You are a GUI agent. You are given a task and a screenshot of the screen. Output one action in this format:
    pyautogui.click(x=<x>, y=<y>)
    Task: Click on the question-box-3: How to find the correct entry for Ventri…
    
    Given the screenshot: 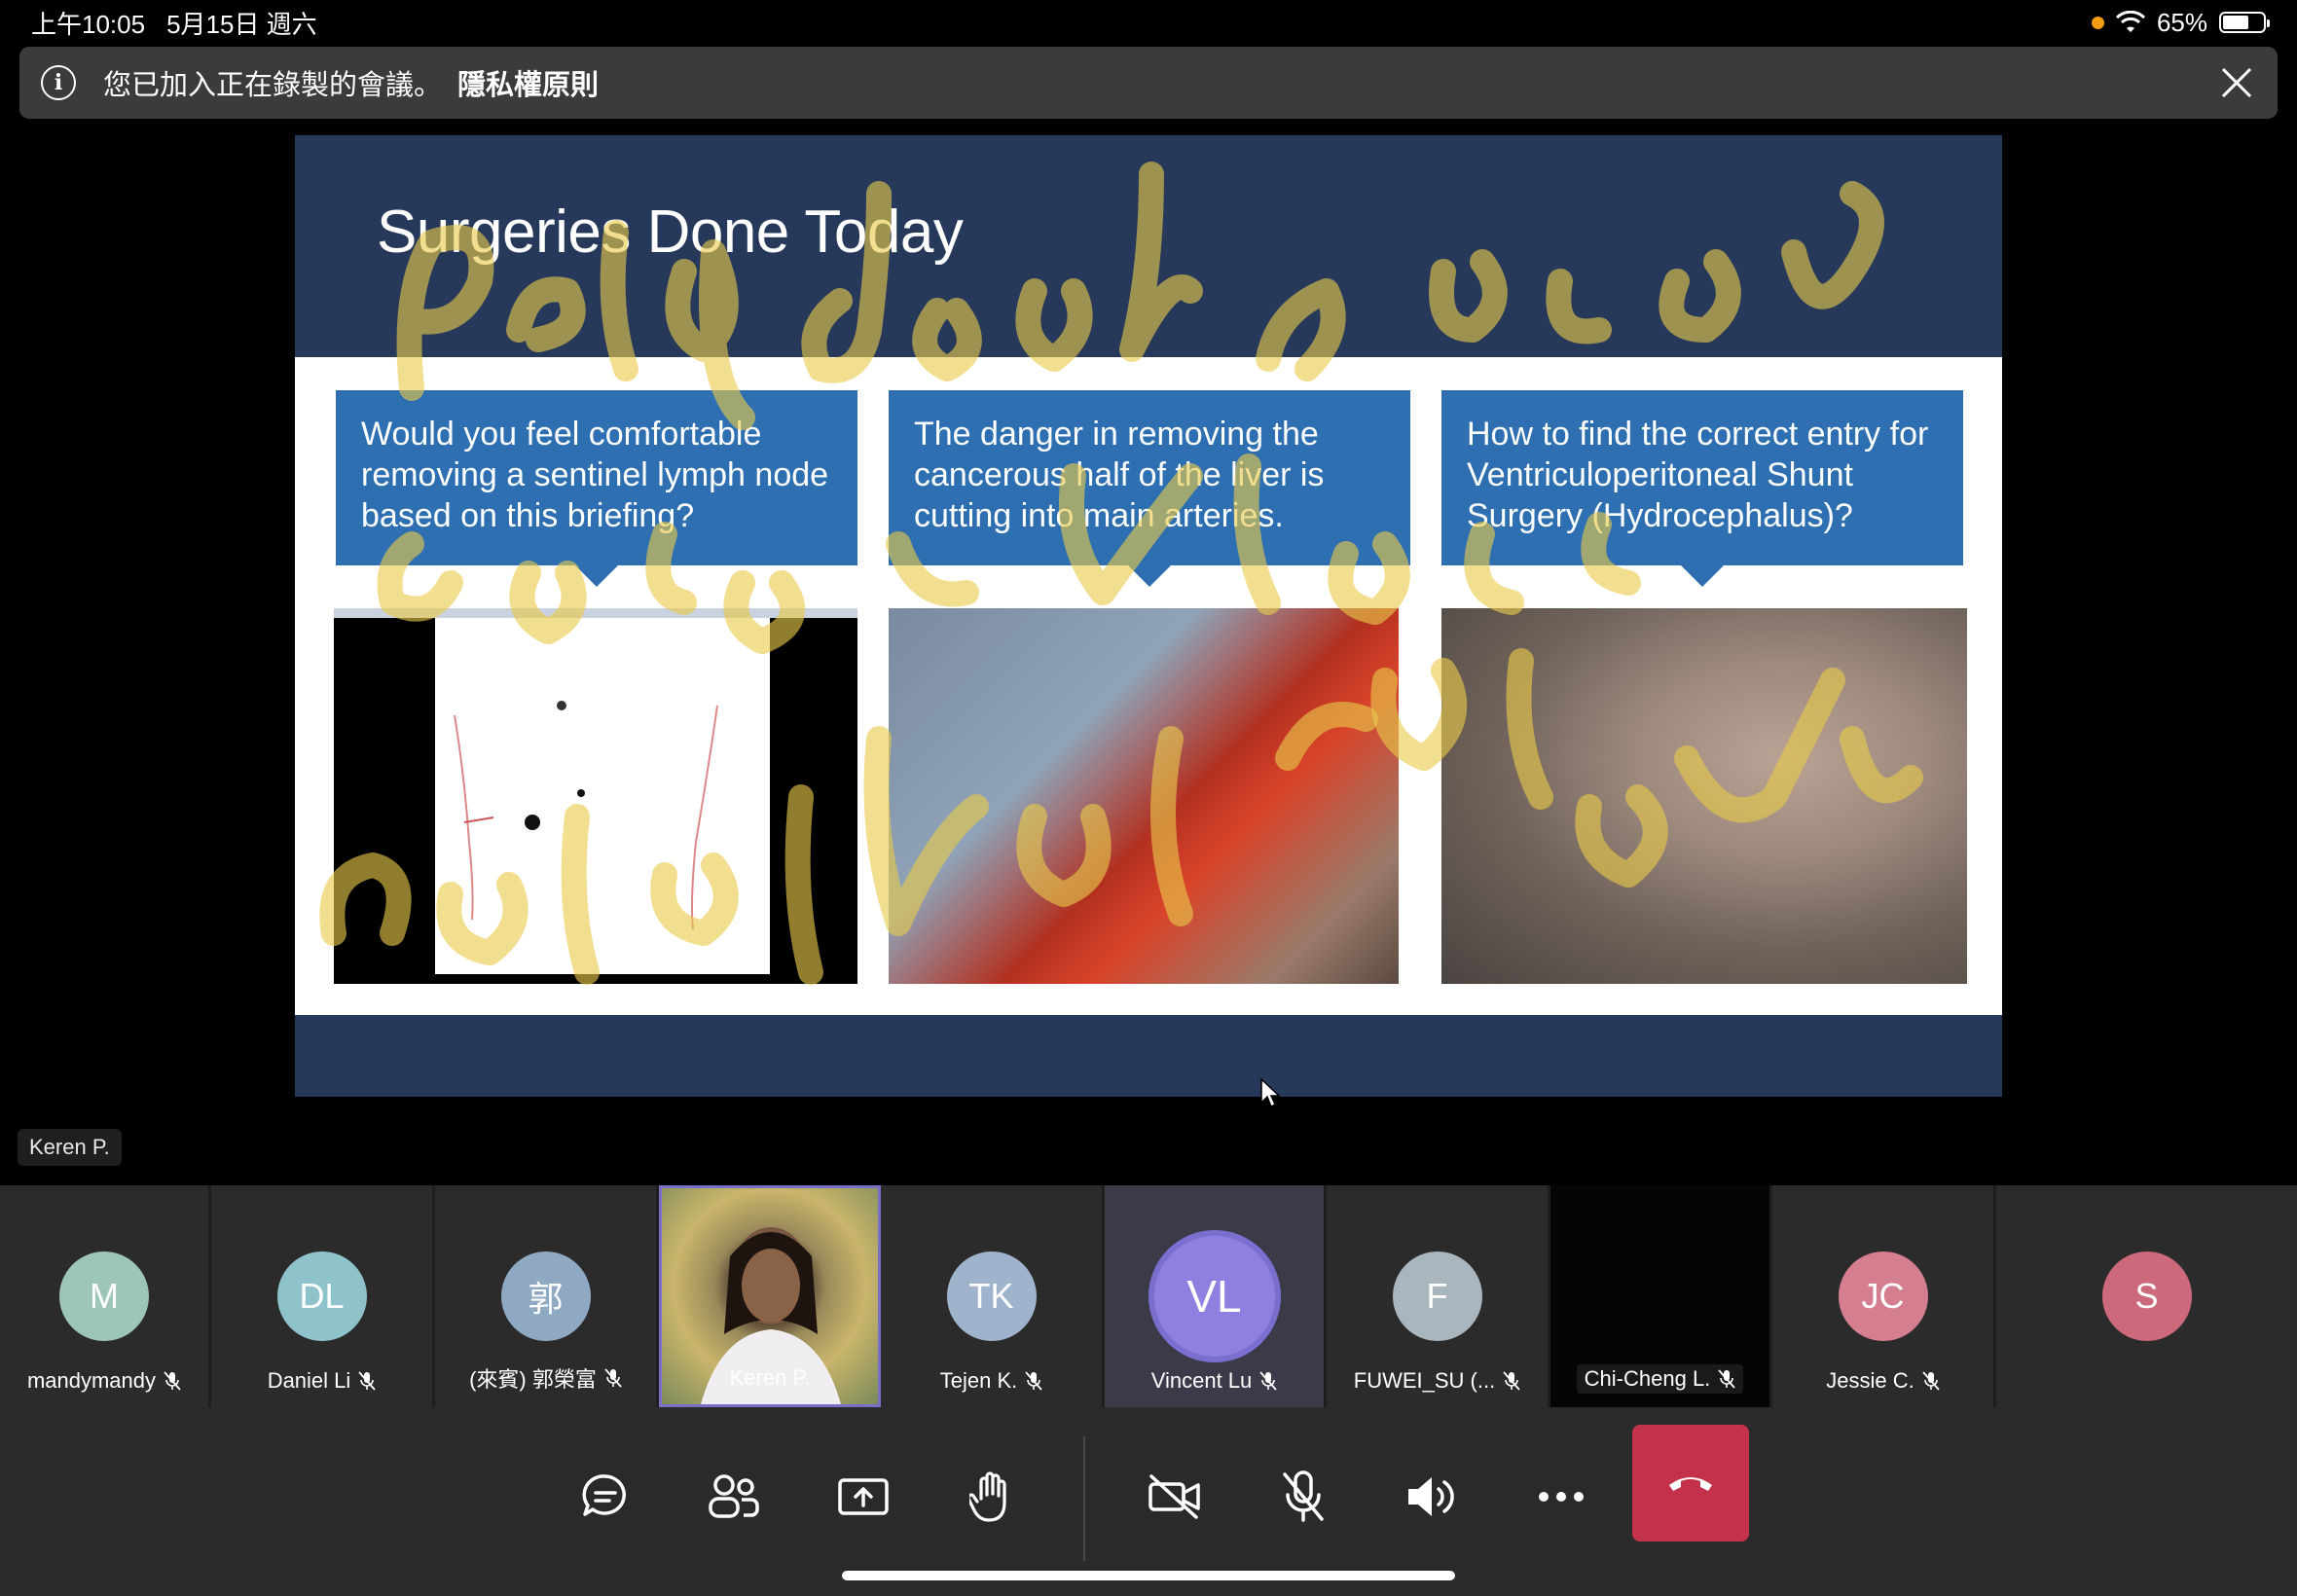 What is the action you would take?
    pyautogui.click(x=1702, y=488)
    